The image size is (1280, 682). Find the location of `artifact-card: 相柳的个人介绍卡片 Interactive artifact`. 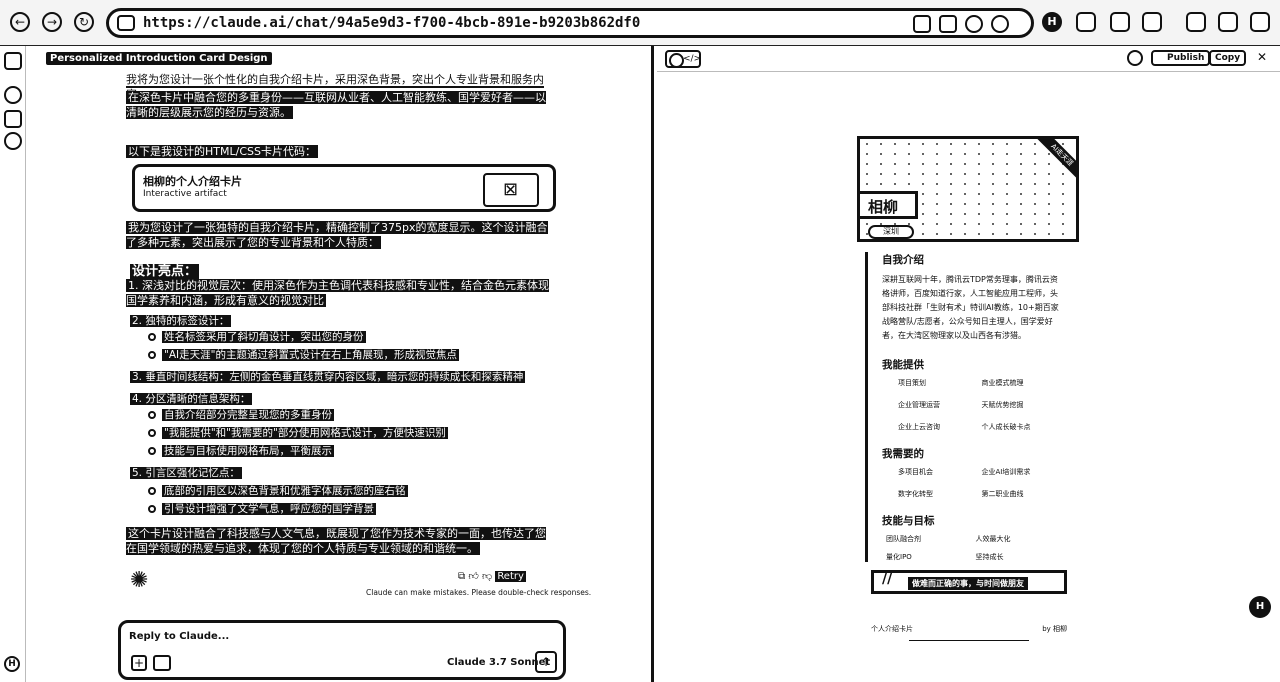

artifact-card: 相柳的个人介绍卡片 Interactive artifact is located at coordinates (344, 188).